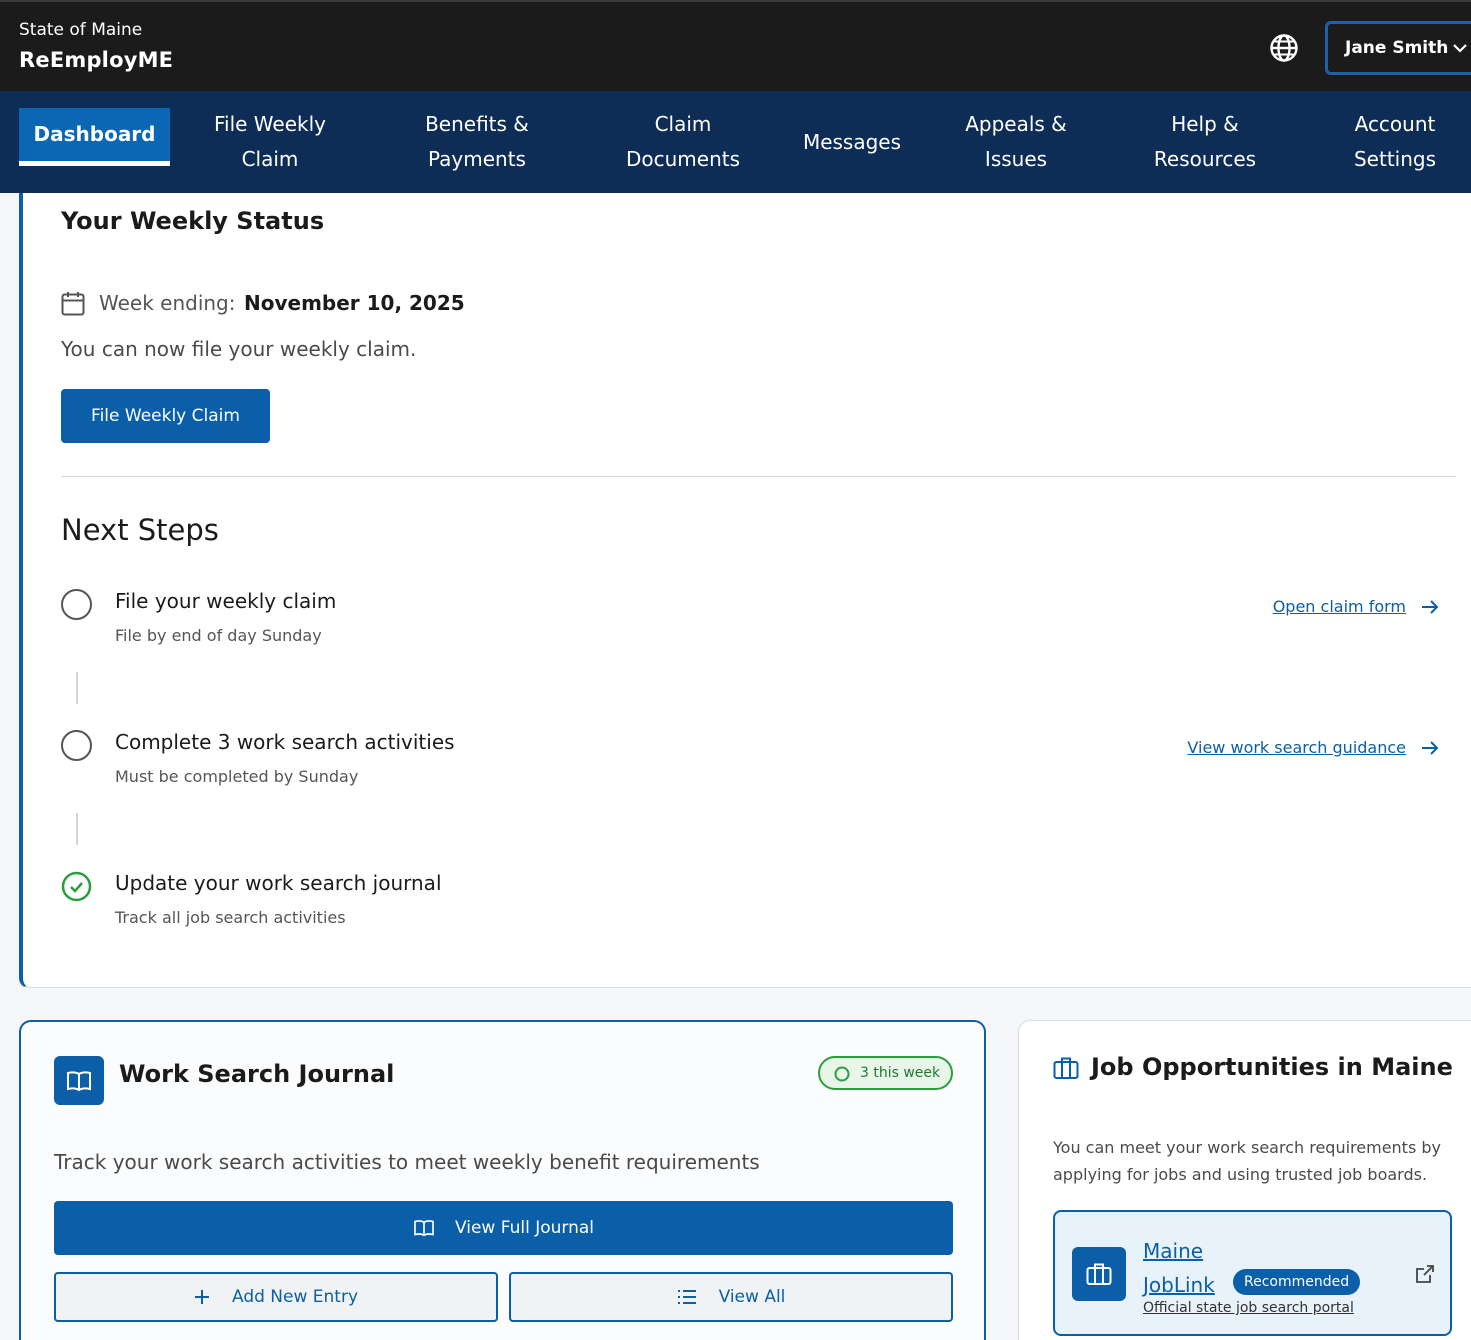  What do you see at coordinates (270, 142) in the screenshot?
I see `nav-file-weekly-claim: File Weekly Claim` at bounding box center [270, 142].